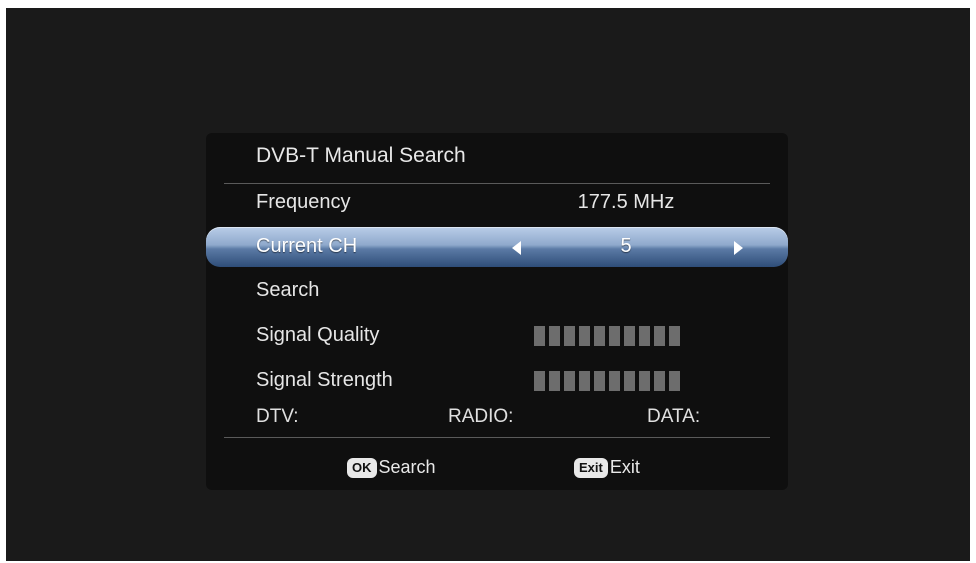 This screenshot has width=976, height=563. Describe the element at coordinates (497, 336) in the screenshot. I see `signal-quality-row: Signal Quality` at that location.